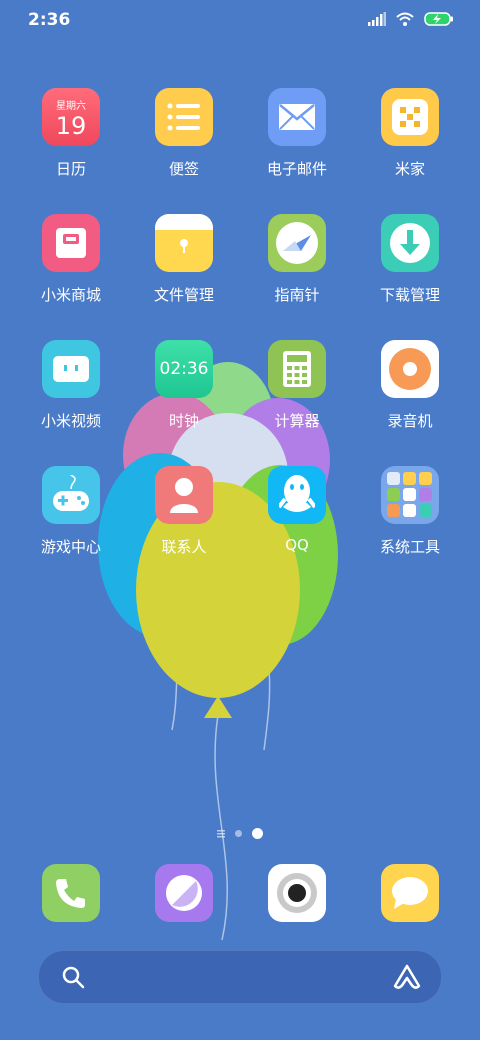 The height and width of the screenshot is (1040, 480). I want to click on dock-phone, so click(71, 893).